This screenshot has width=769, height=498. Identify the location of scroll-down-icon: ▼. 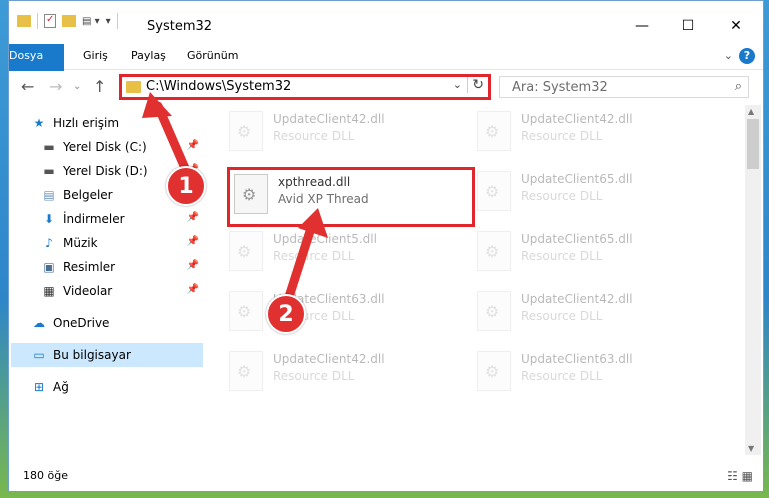
(751, 448).